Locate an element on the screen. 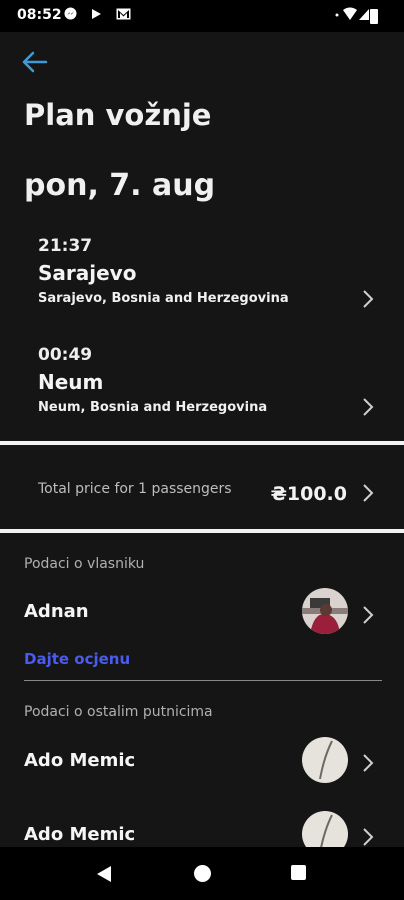 This screenshot has height=900, width=404. wifi-signal-icon is located at coordinates (352, 13).